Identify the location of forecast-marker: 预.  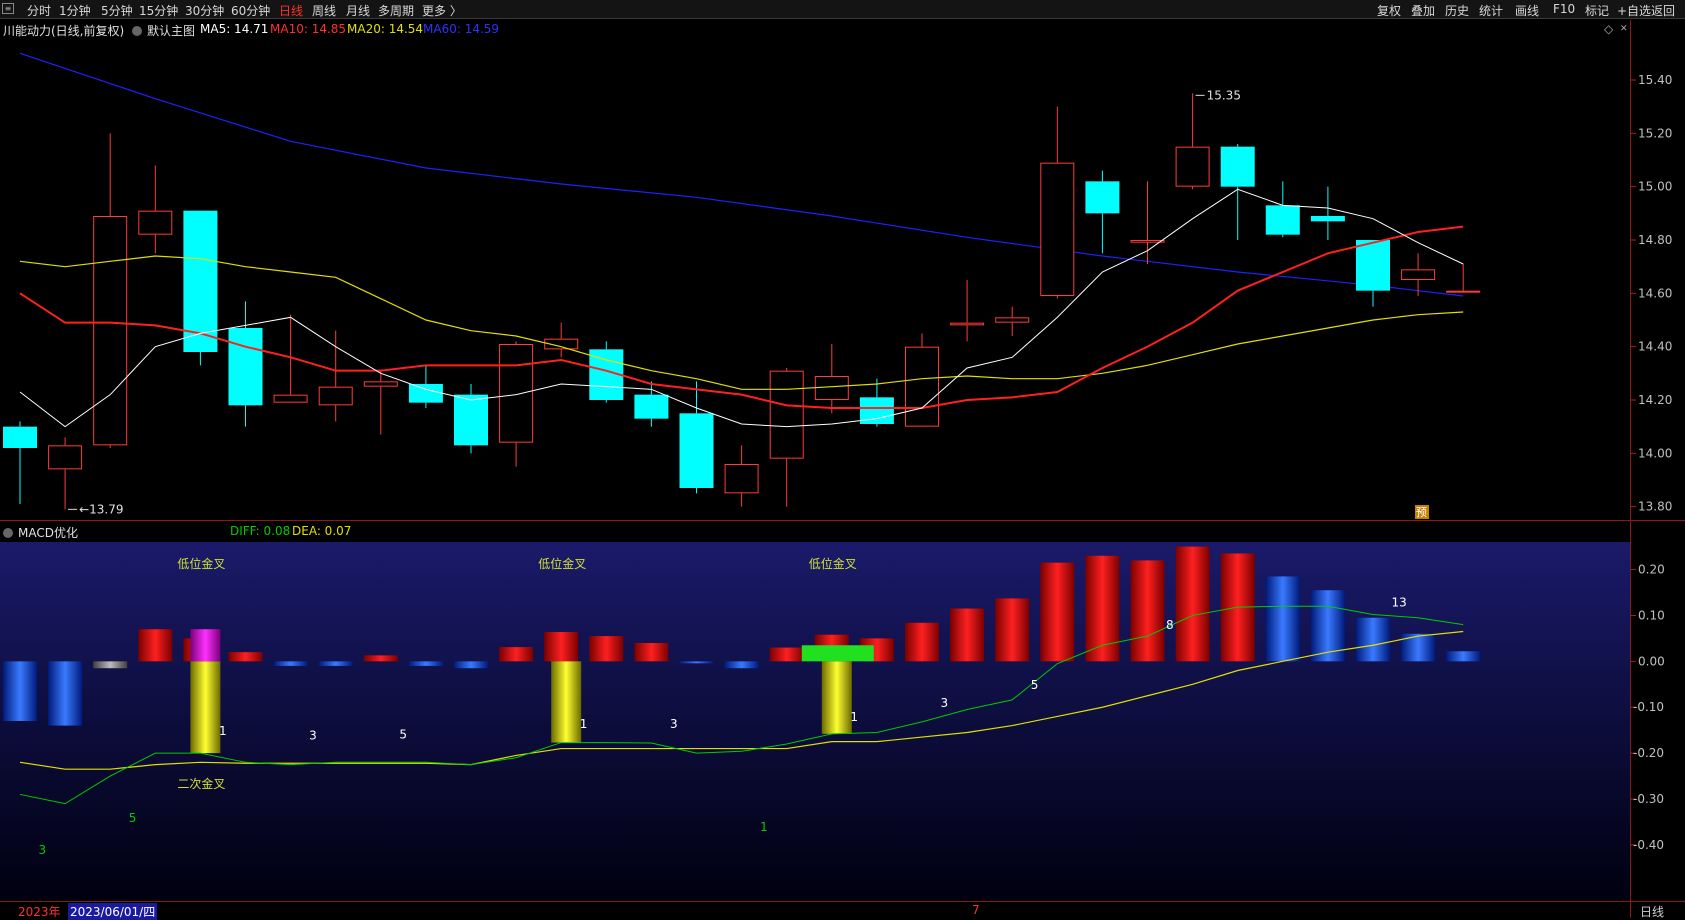
(1421, 512).